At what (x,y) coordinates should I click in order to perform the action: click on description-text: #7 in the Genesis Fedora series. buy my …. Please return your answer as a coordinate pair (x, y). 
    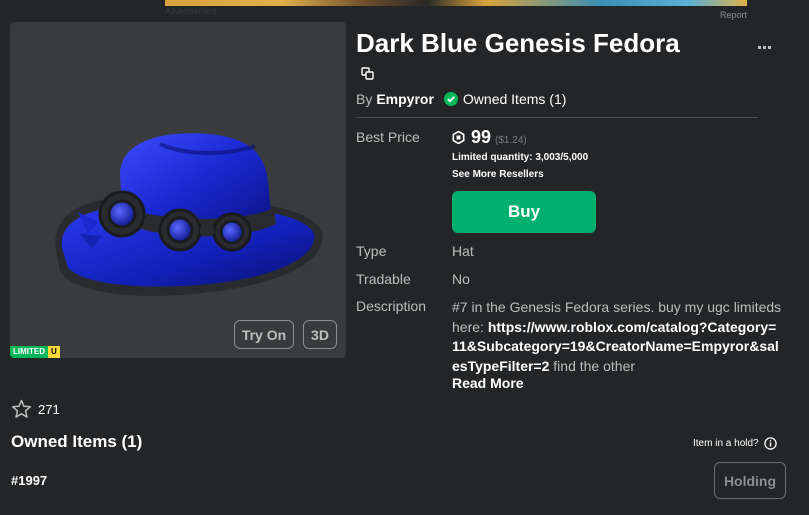
    Looking at the image, I should click on (617, 337).